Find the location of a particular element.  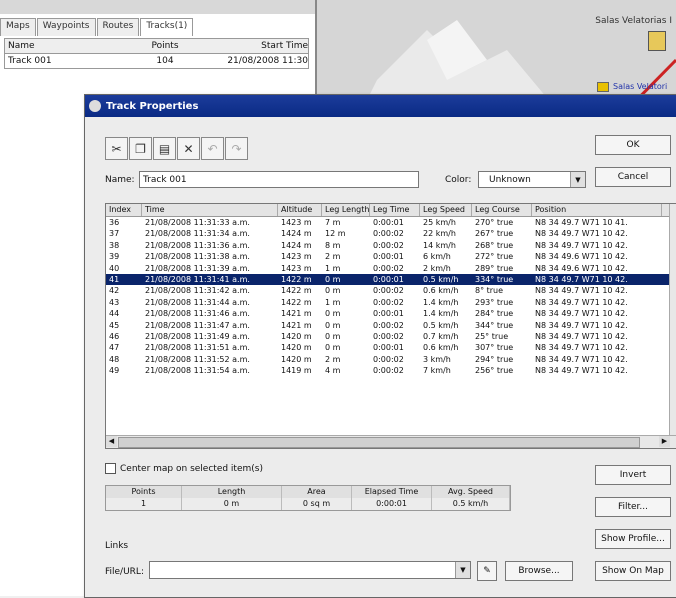

cell-leg-speed: 2 km/h is located at coordinates (437, 268).